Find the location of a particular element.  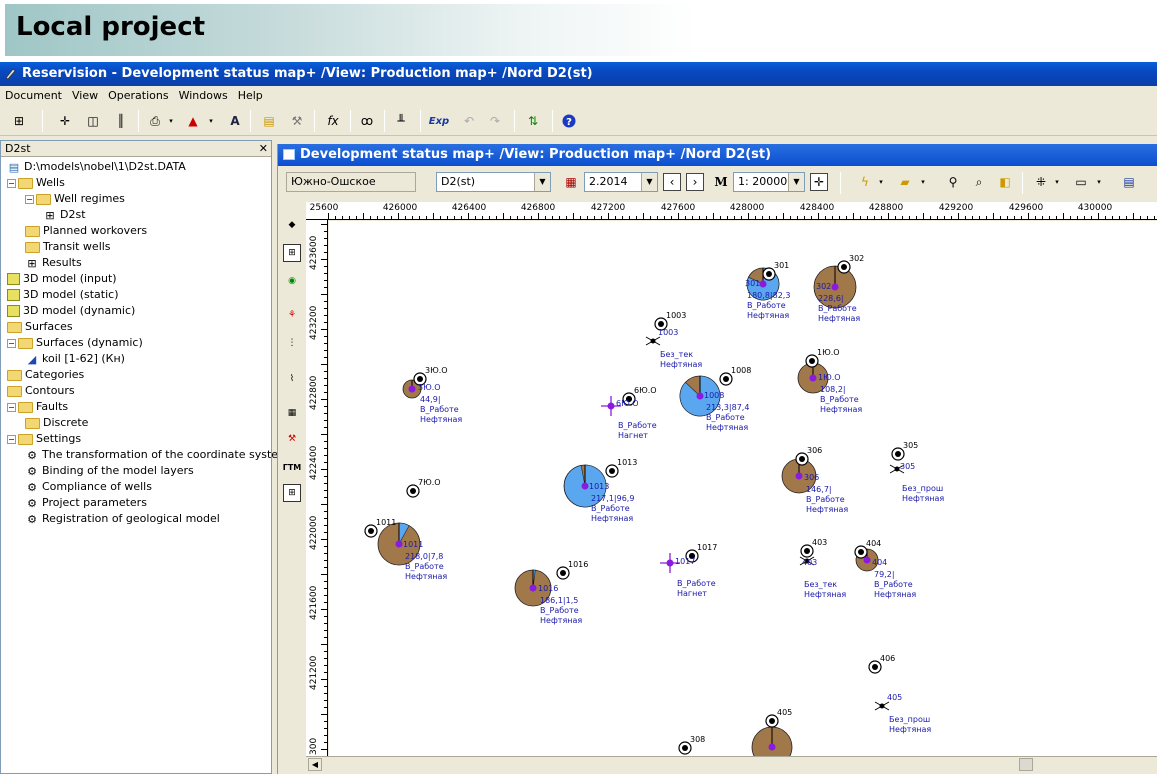

tree-item: − Faults is located at coordinates (37, 407).